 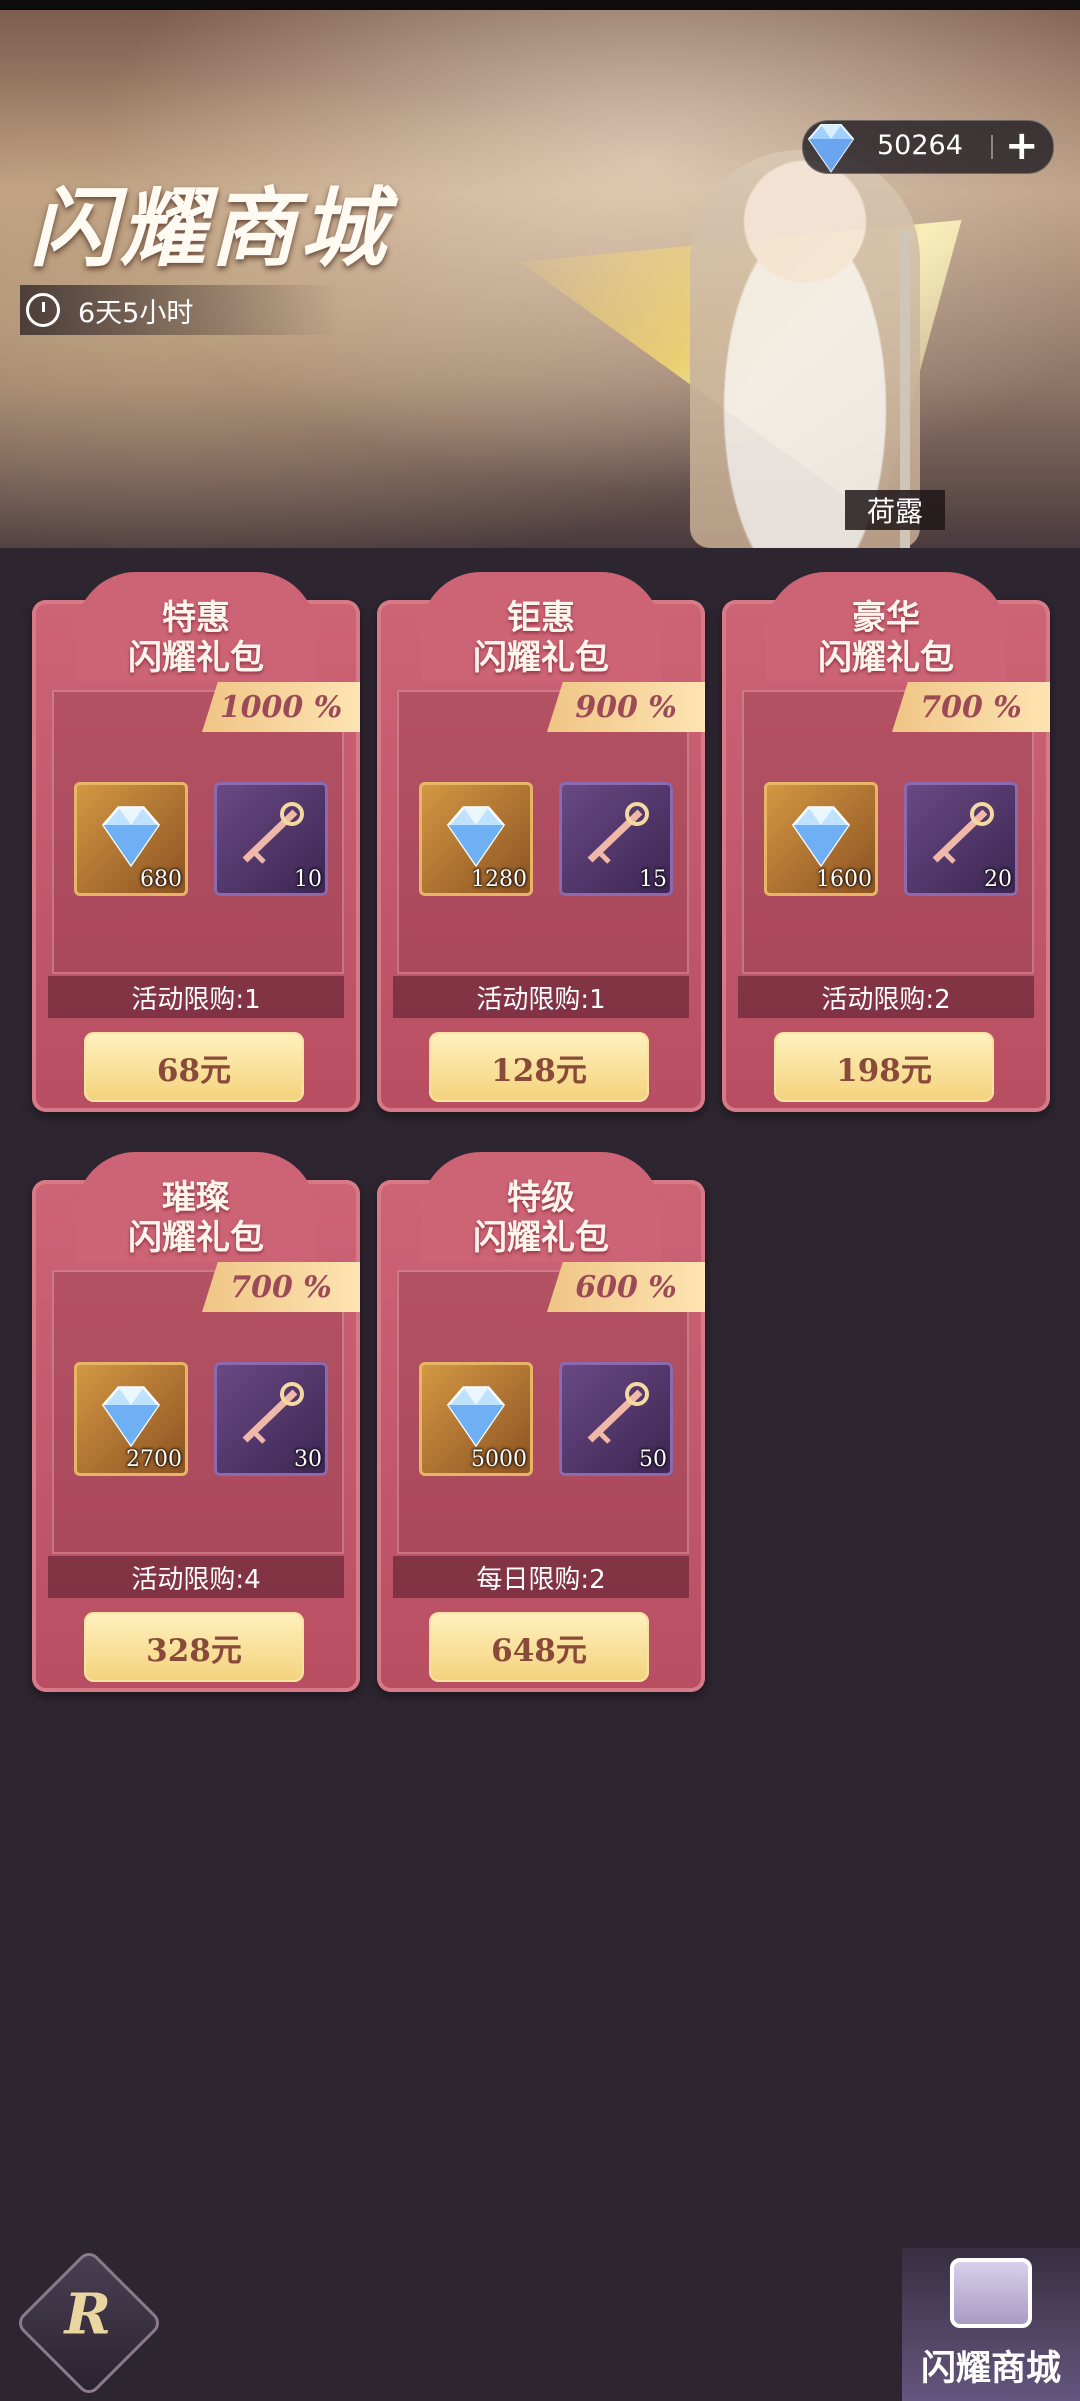 I want to click on gem-quantity: 1280, so click(x=499, y=879).